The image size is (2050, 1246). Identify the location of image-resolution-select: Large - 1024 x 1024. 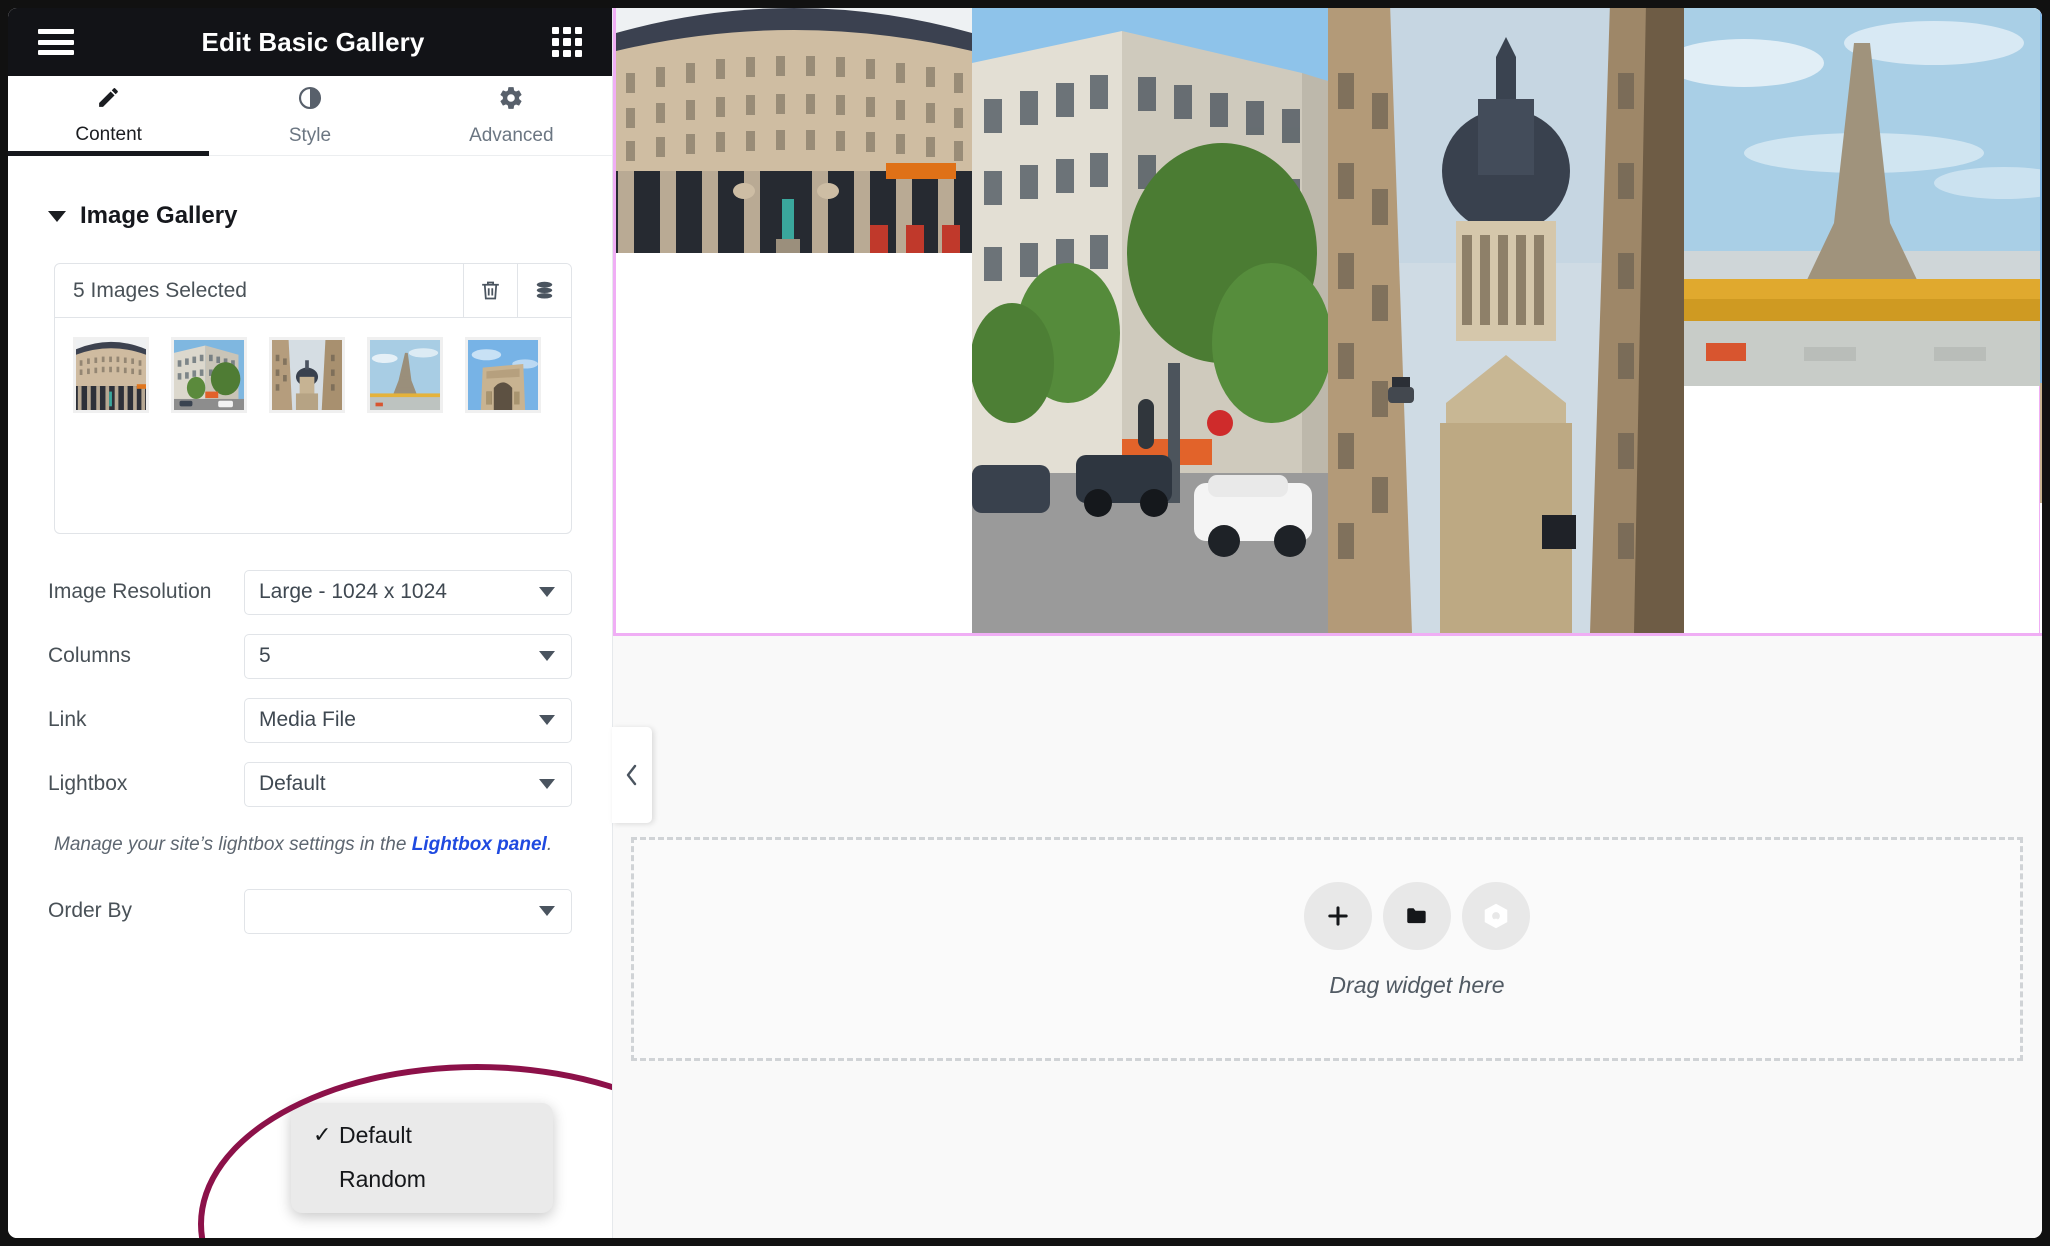
(408, 592).